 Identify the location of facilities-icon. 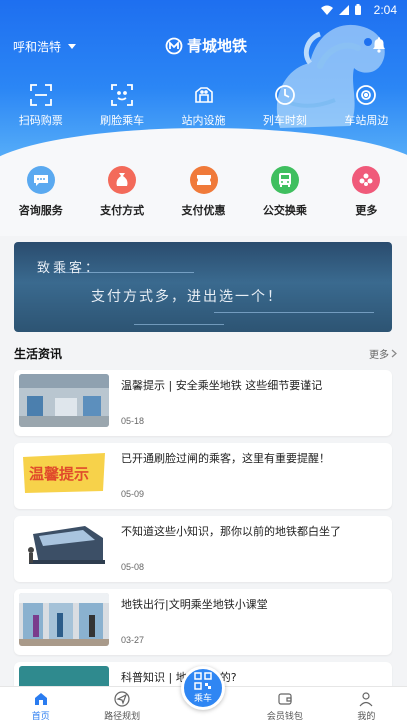
(203, 95).